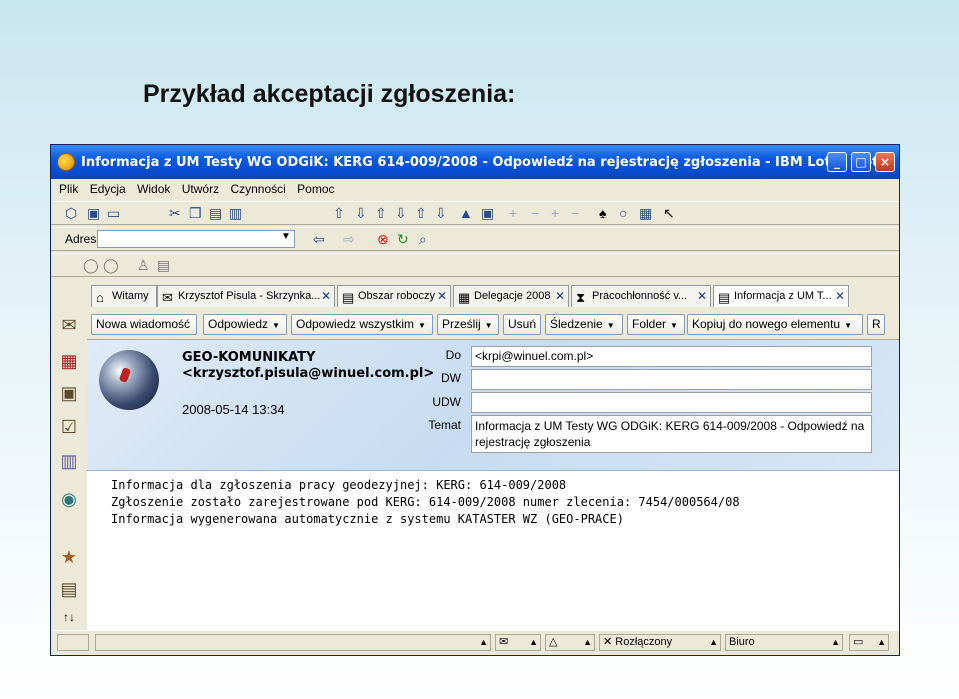 This screenshot has width=959, height=699. Describe the element at coordinates (200, 189) in the screenshot. I see `menu-utworz: Utwórz` at that location.